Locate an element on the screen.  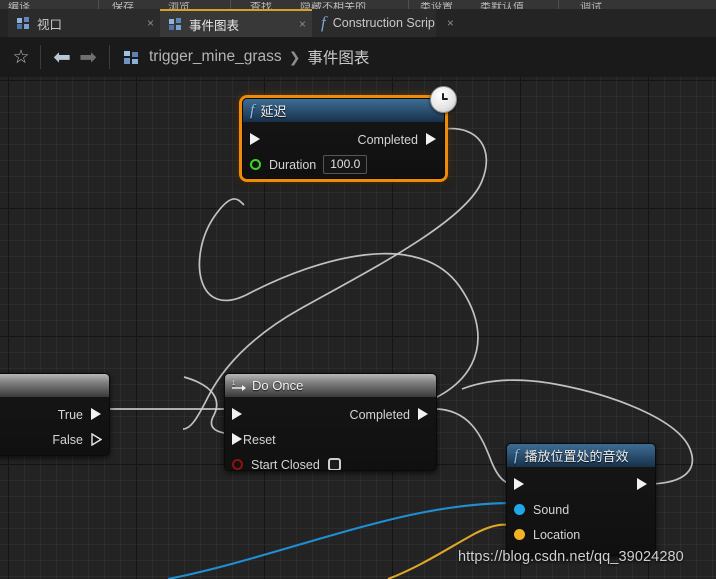
tab-construction-script: f Construction Scrip × is located at coordinates (383, 23).